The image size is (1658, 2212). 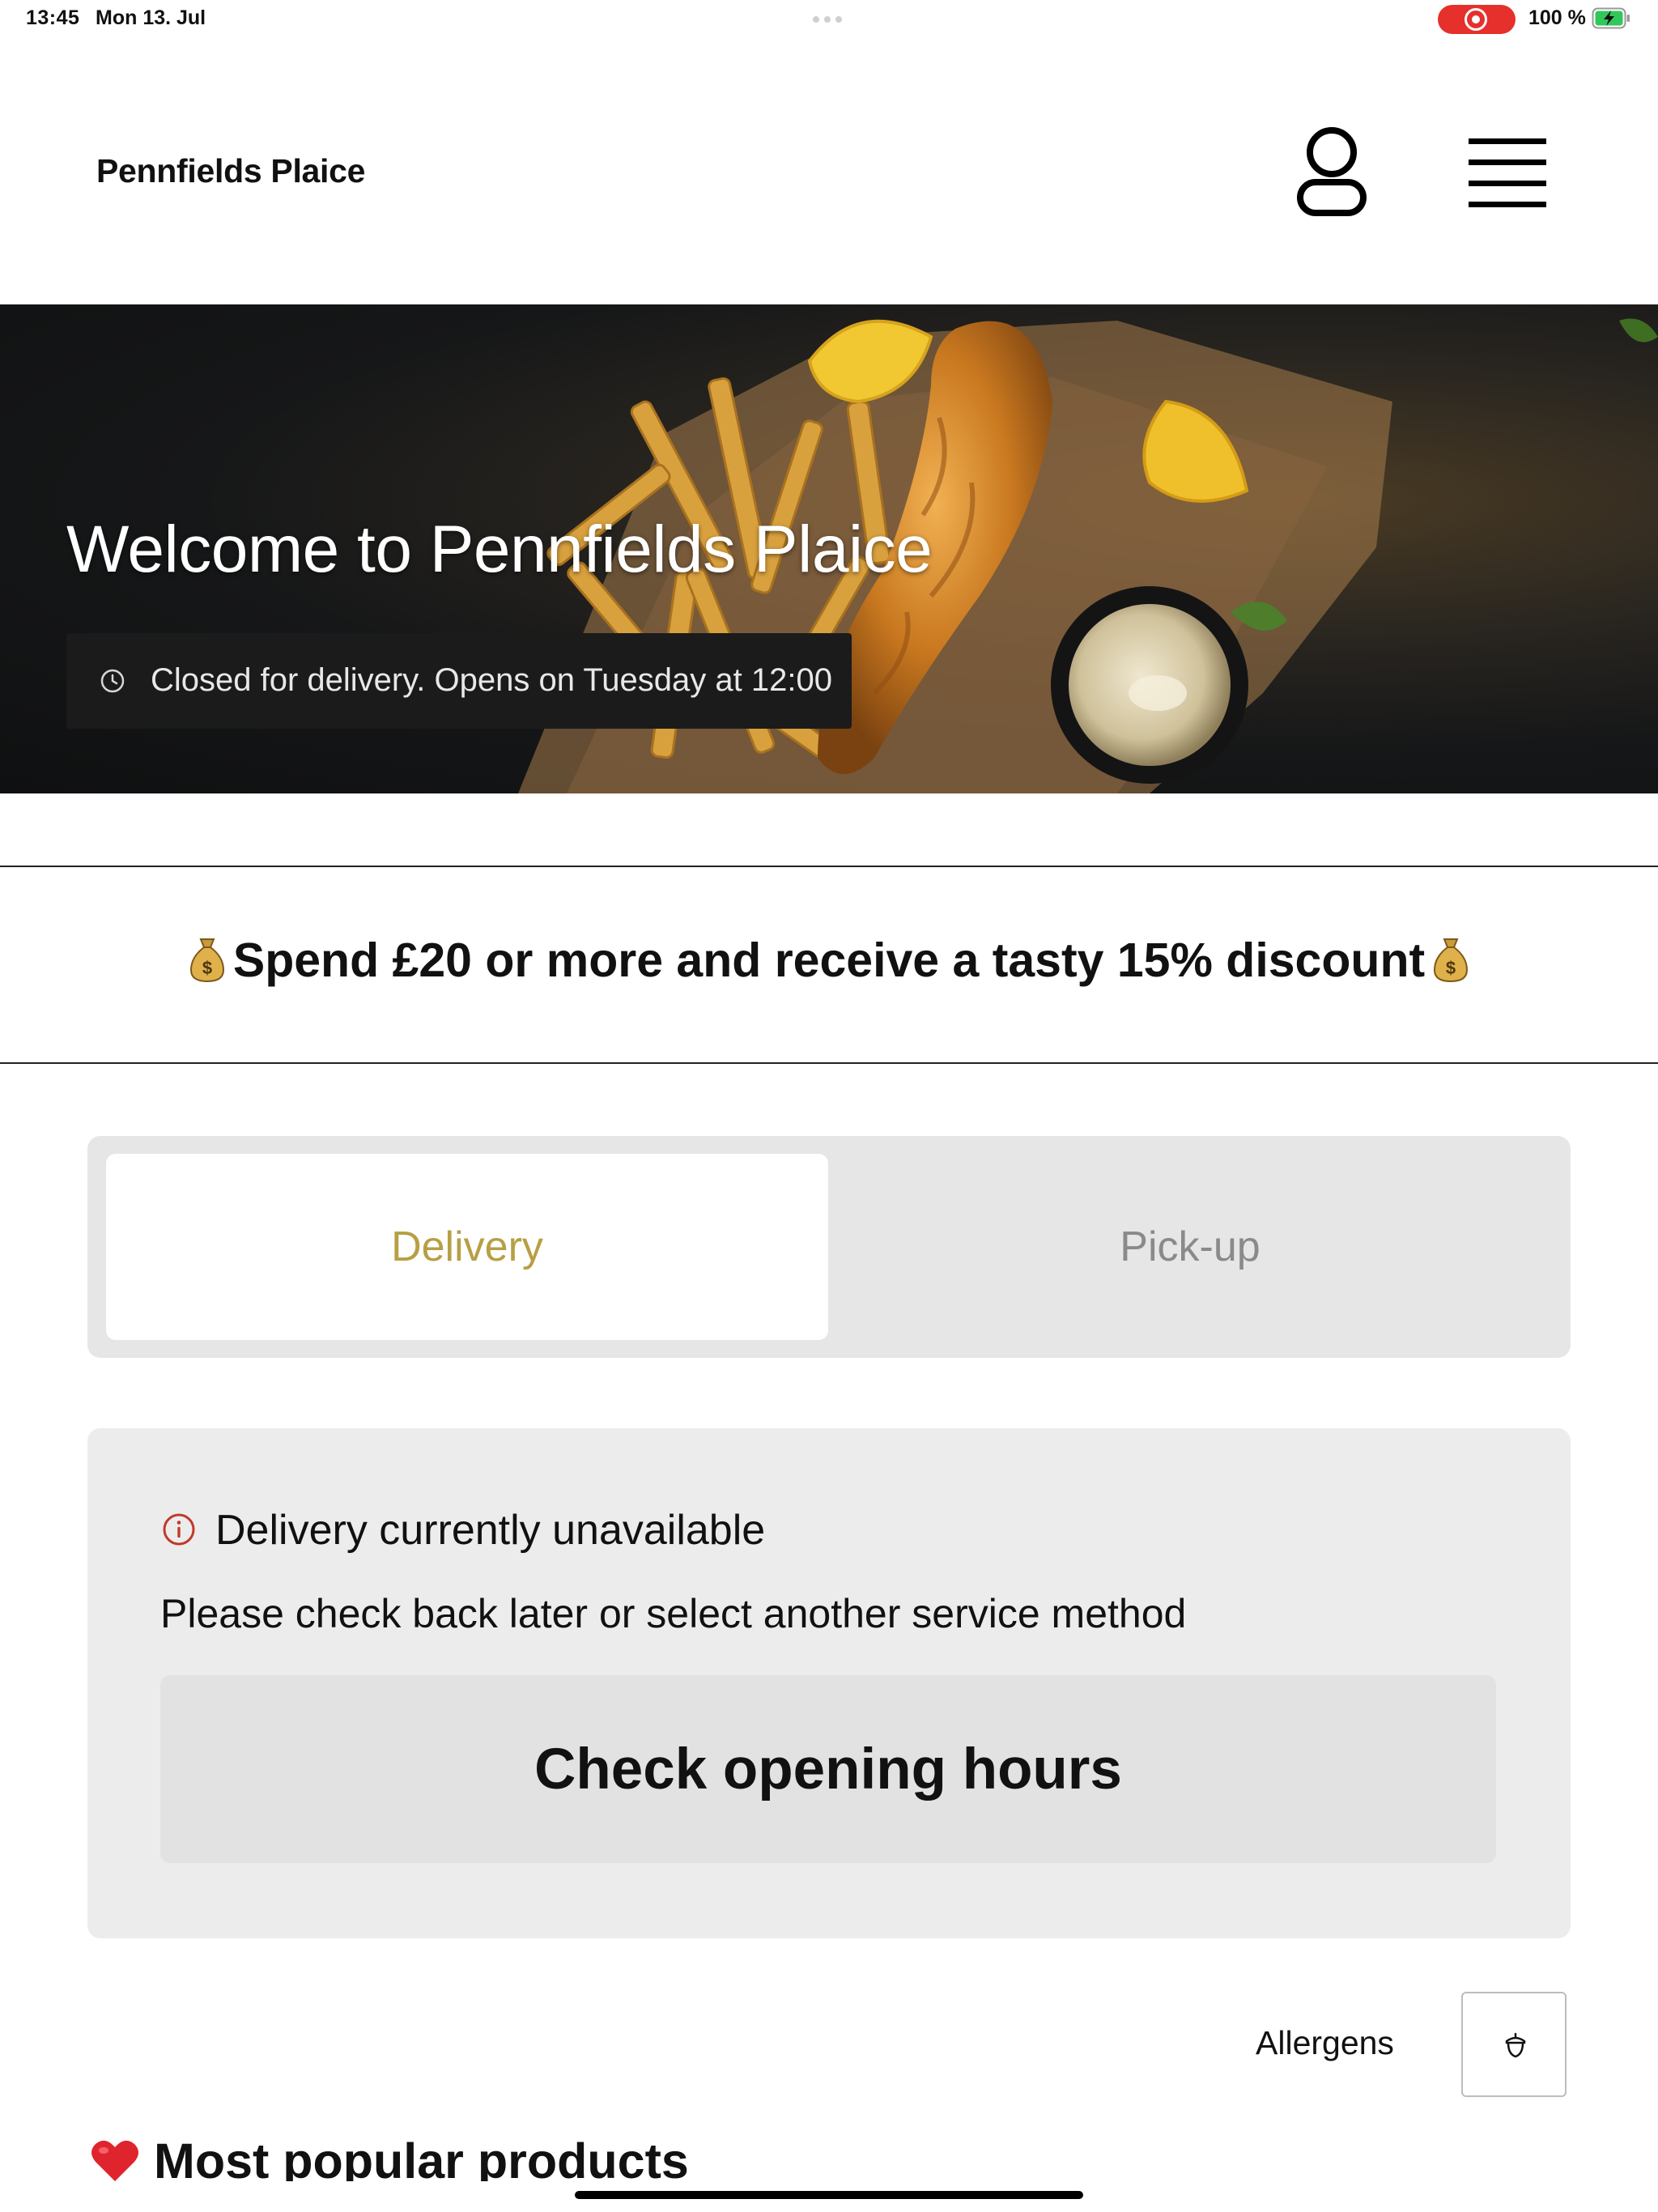 I want to click on user-icon, so click(x=1332, y=172).